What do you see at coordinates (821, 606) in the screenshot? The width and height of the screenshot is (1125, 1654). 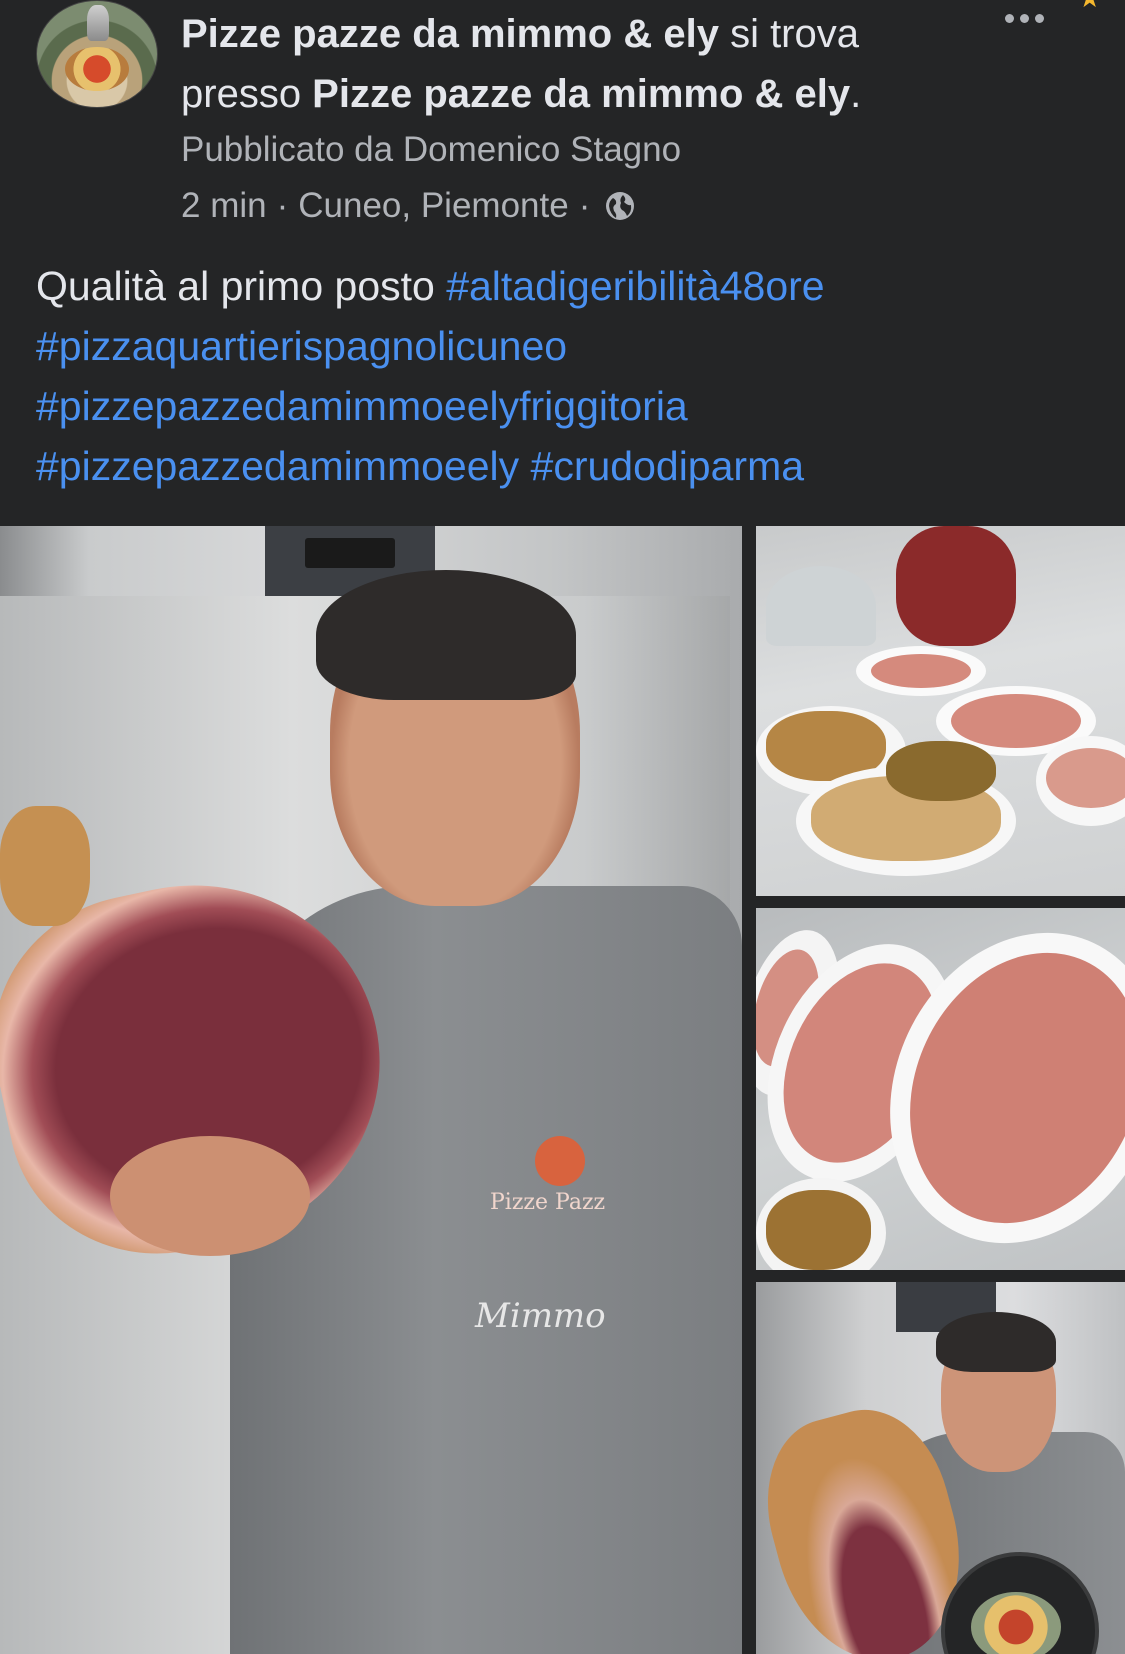 I see `cake-dome` at bounding box center [821, 606].